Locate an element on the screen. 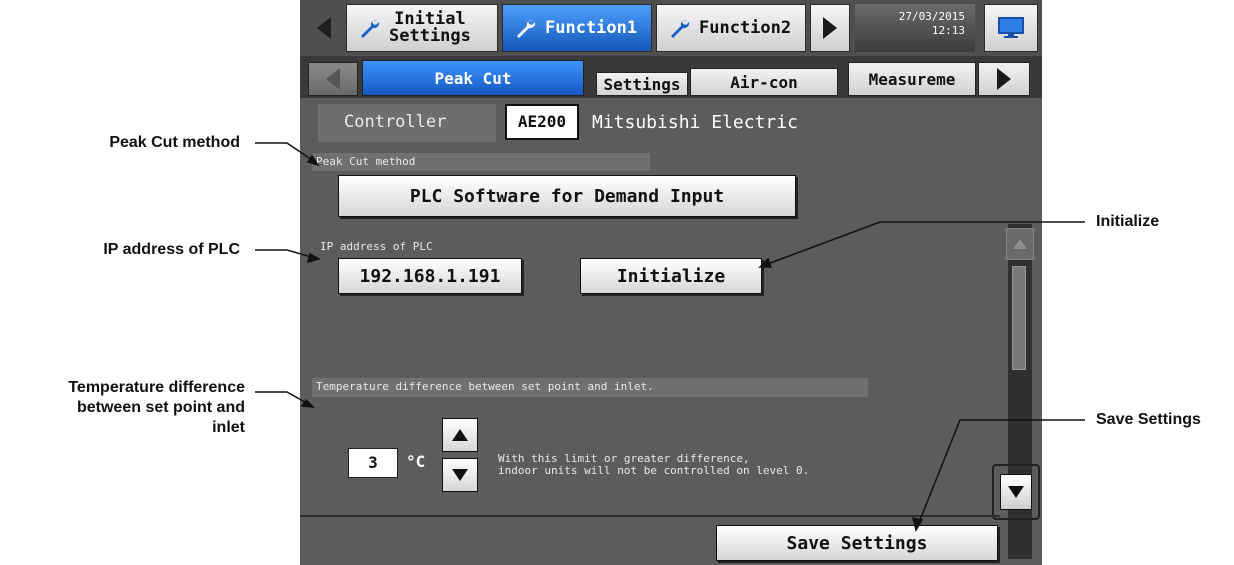 The height and width of the screenshot is (565, 1234). leader-ip is located at coordinates (285, 254).